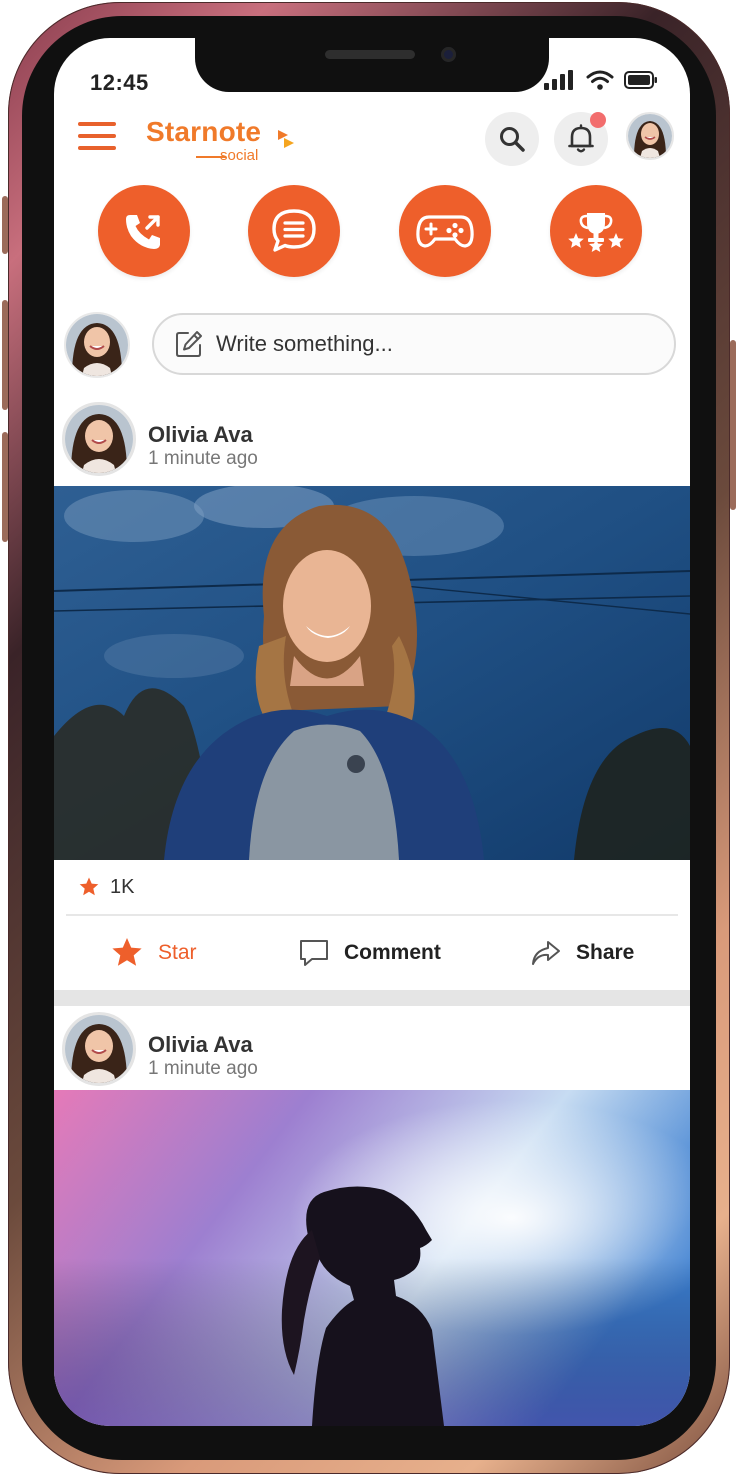 The image size is (738, 1478). Describe the element at coordinates (560, 80) in the screenshot. I see `signal-icon` at that location.